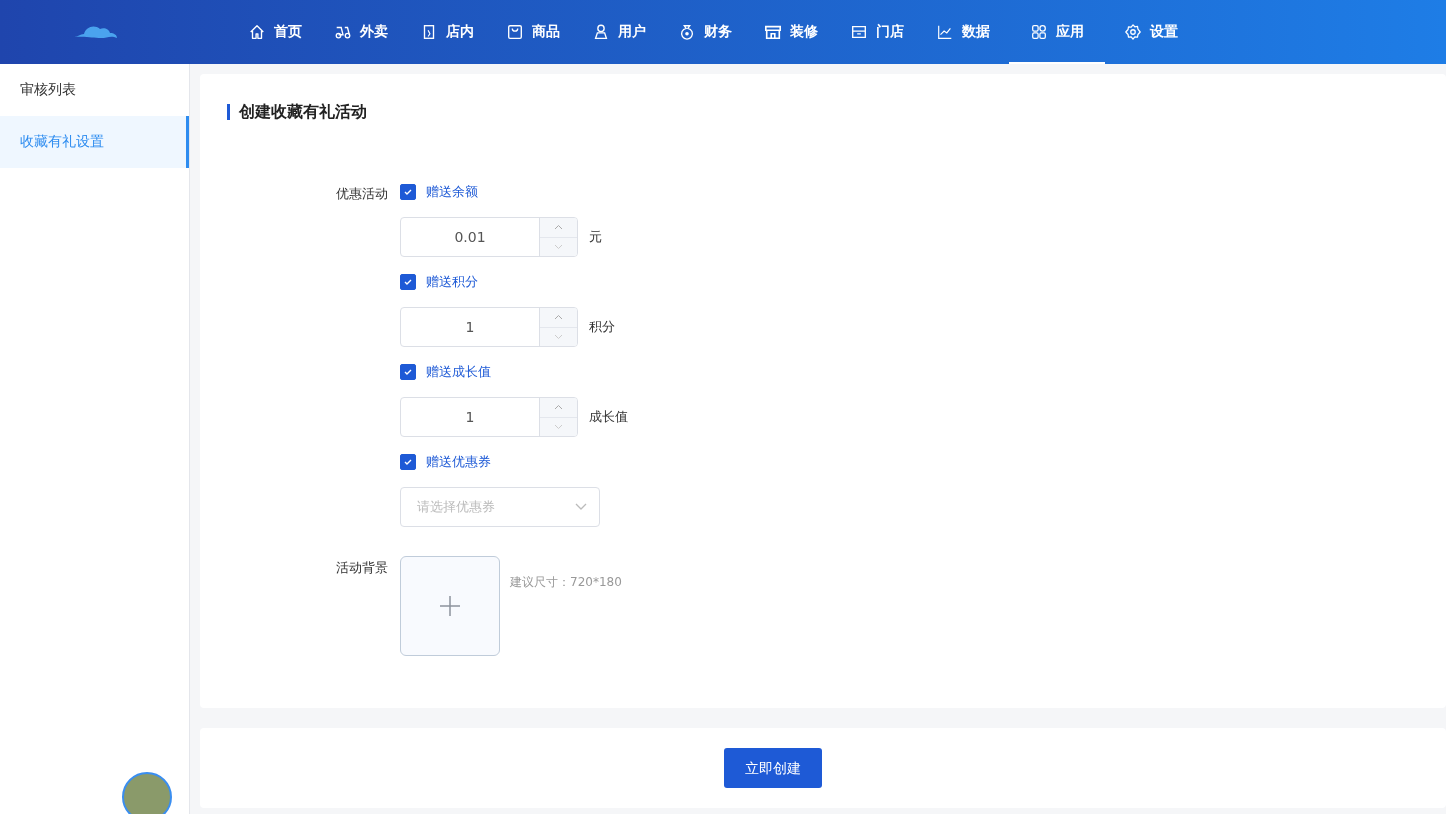 The width and height of the screenshot is (1446, 814). What do you see at coordinates (1133, 32) in the screenshot?
I see `settings-icon` at bounding box center [1133, 32].